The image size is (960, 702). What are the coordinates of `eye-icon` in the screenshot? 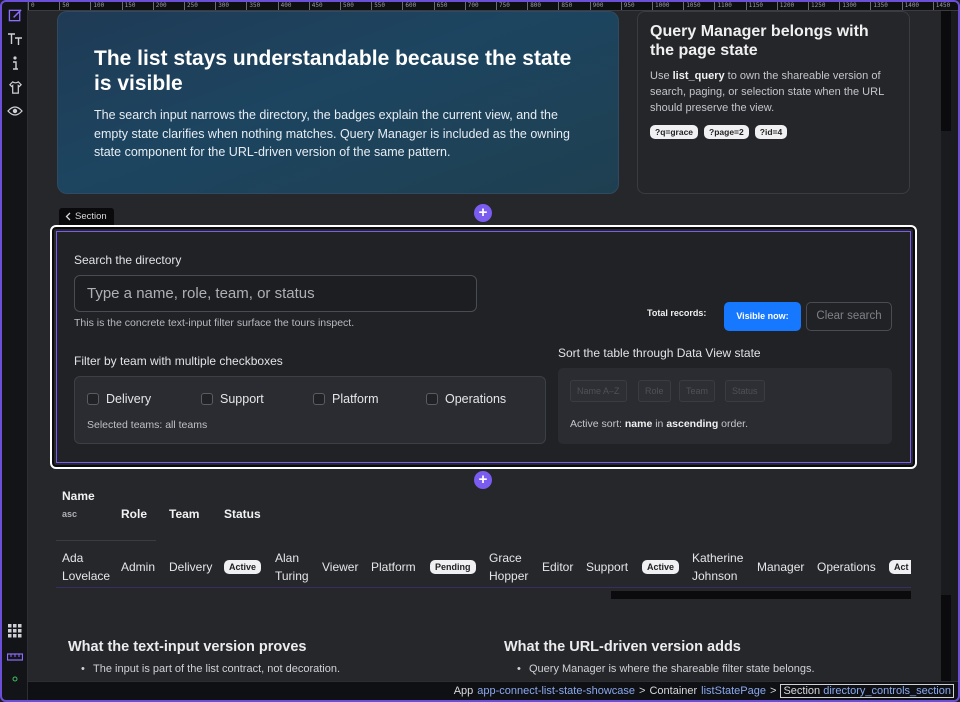 It's located at (15, 111).